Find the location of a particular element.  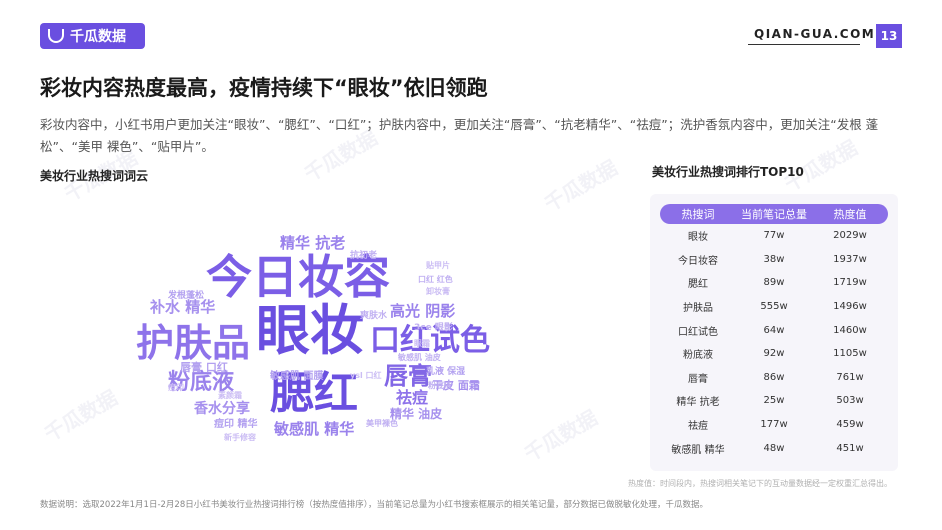

table-row: 粉底液 92w 1105w is located at coordinates (774, 354).